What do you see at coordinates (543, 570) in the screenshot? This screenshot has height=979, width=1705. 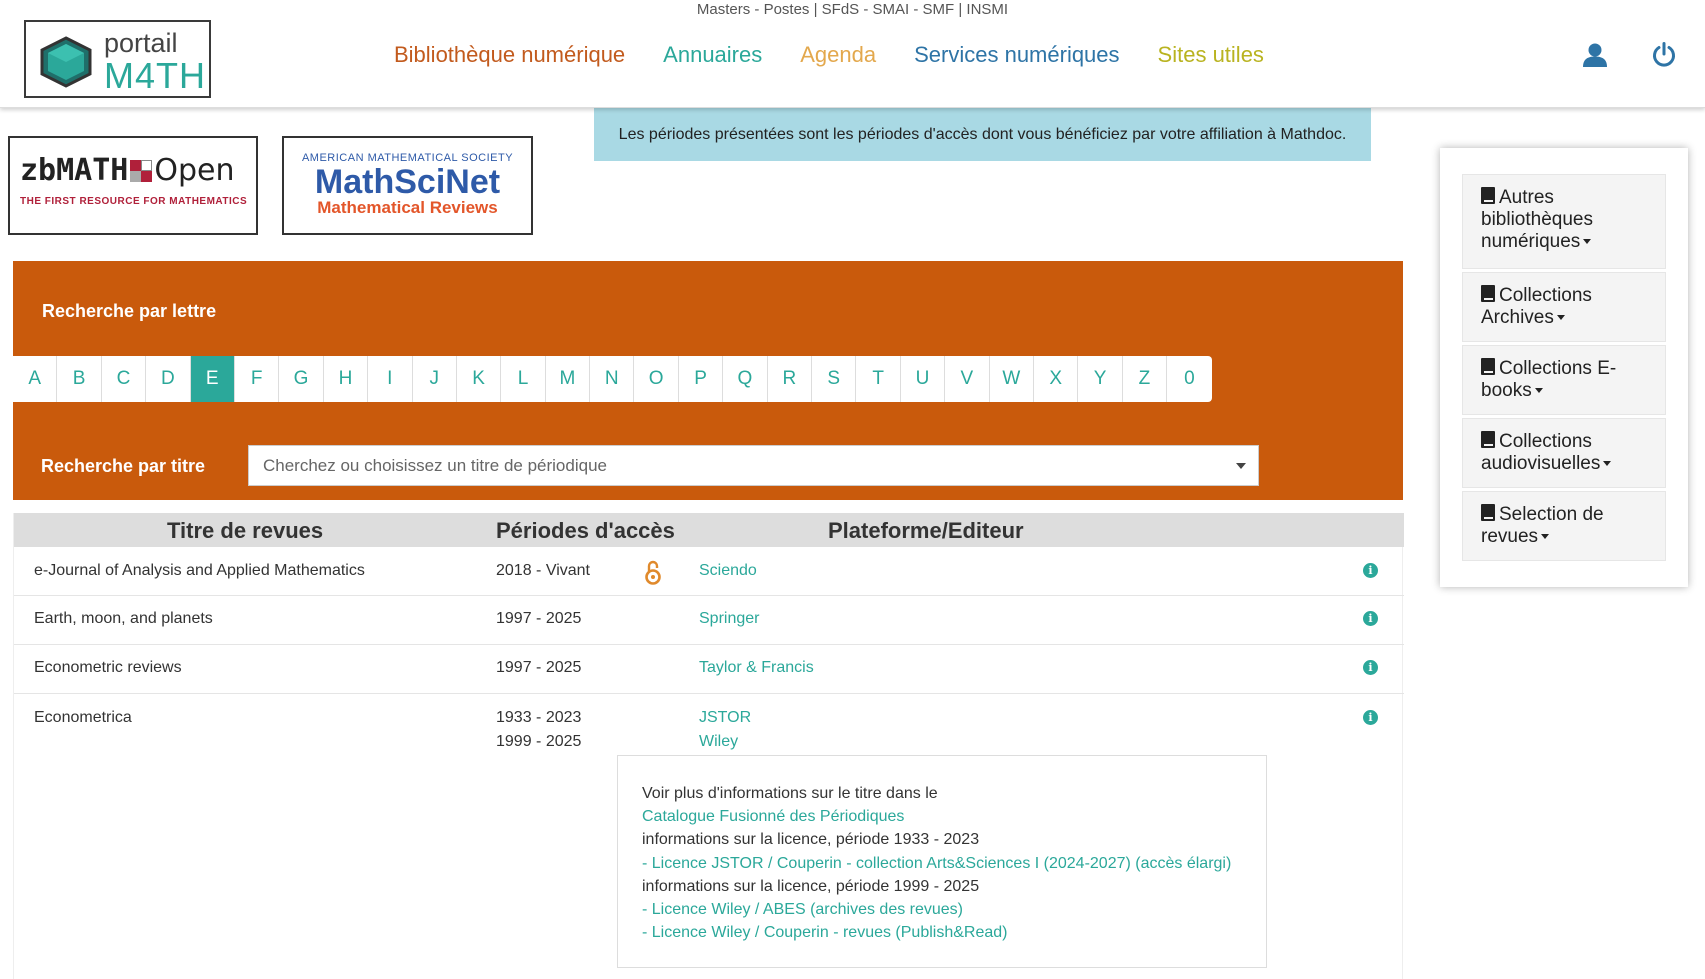 I see `row-period: 2018 - Vivant` at bounding box center [543, 570].